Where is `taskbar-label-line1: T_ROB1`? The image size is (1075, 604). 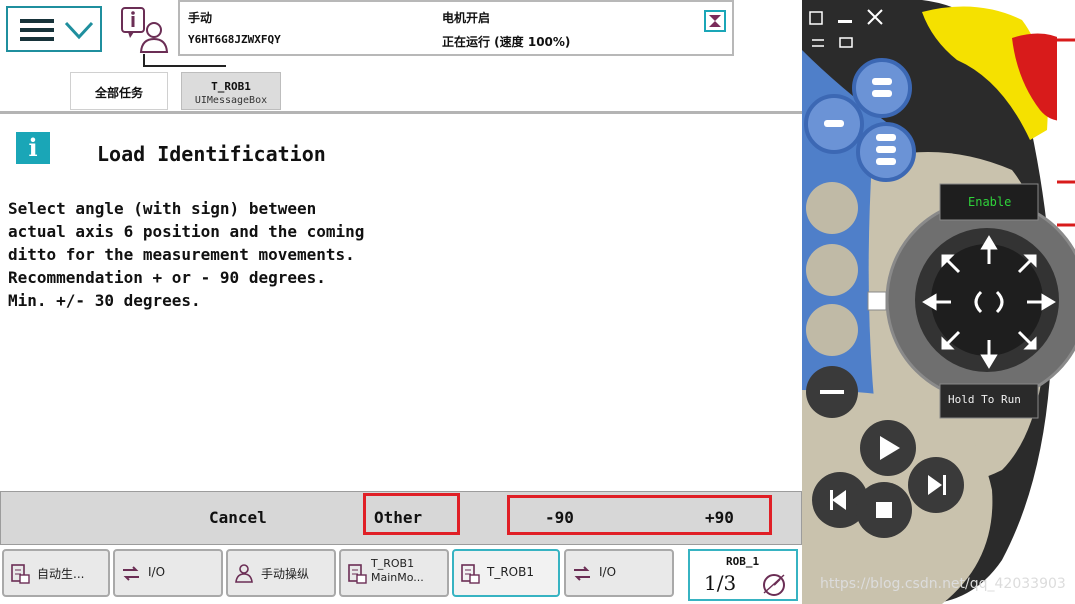
taskbar-label-line1: T_ROB1 is located at coordinates (393, 563).